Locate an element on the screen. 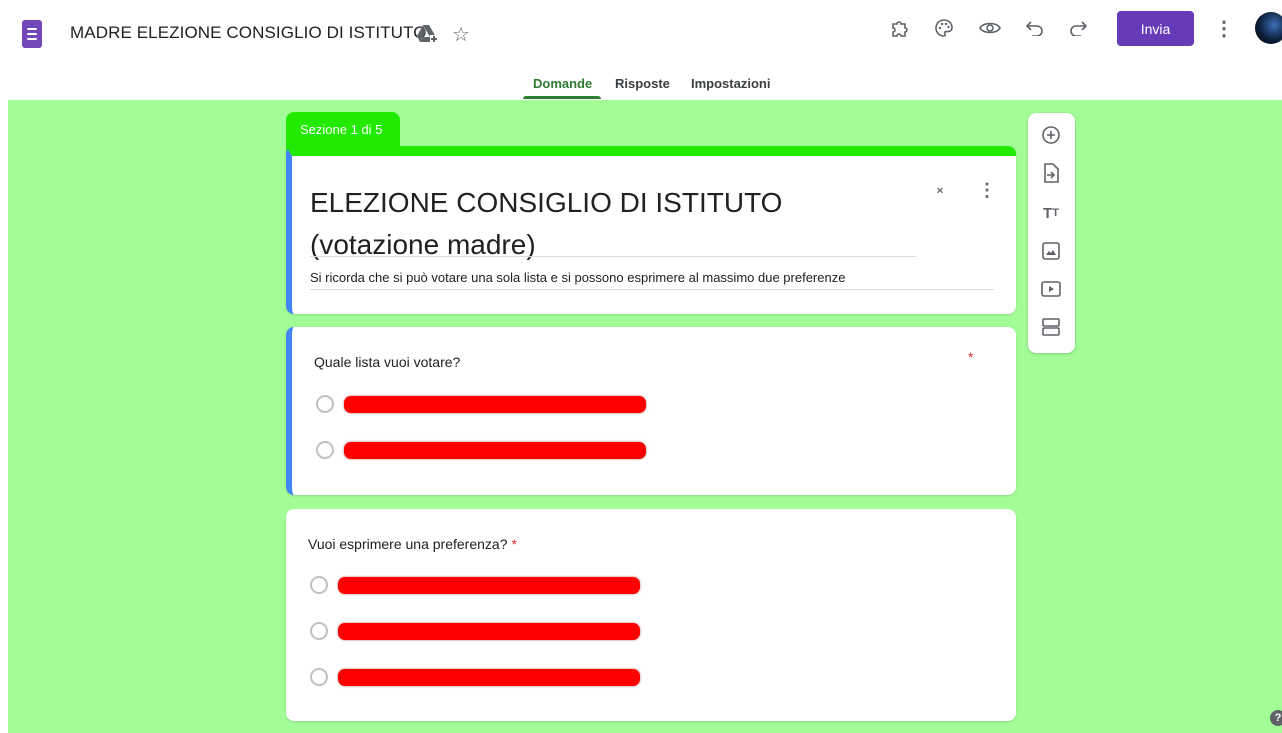 This screenshot has height=733, width=1282. question-text-label: Vuoi esprimere una preferenza? is located at coordinates (408, 544).